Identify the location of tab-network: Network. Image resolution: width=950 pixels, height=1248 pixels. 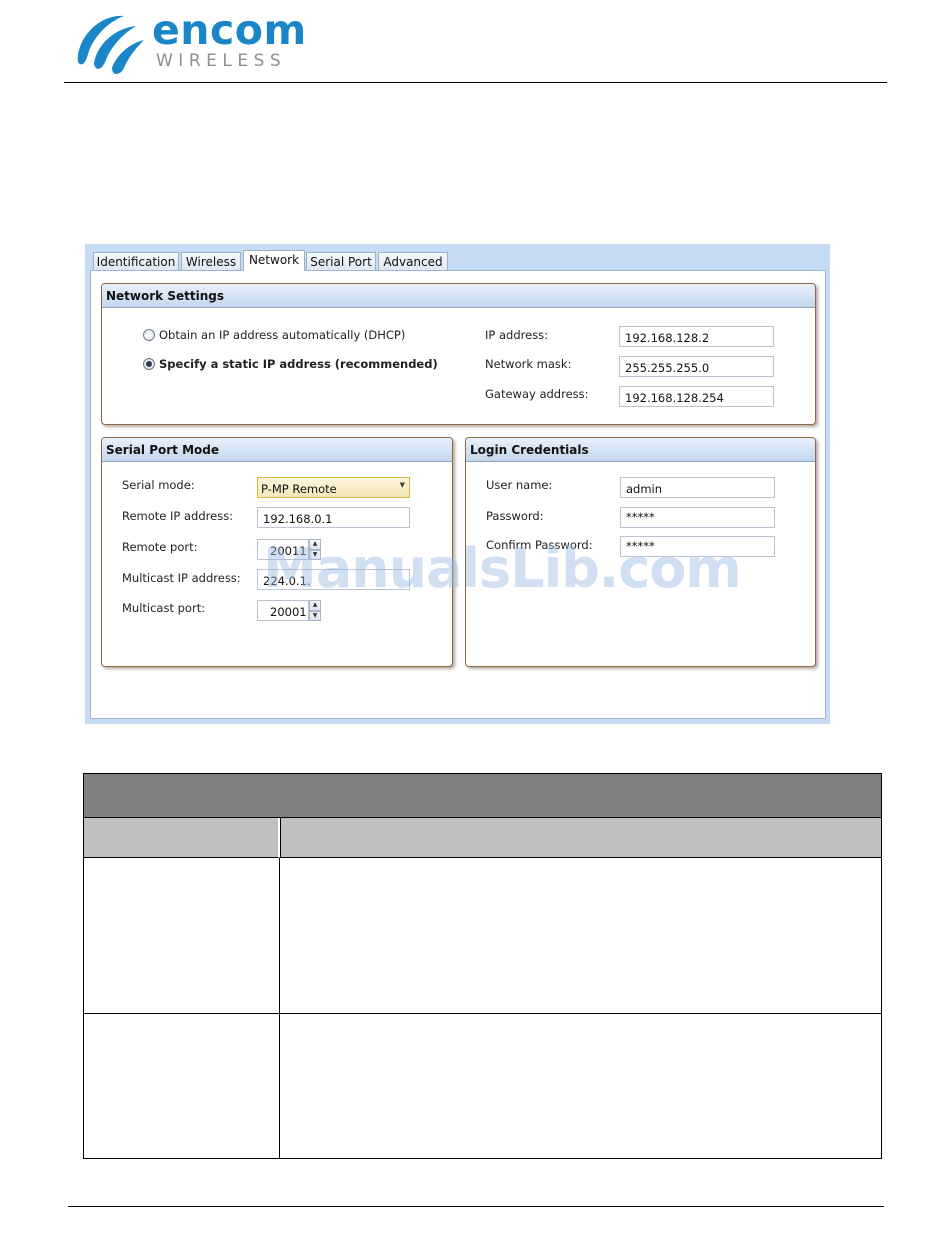
(274, 260).